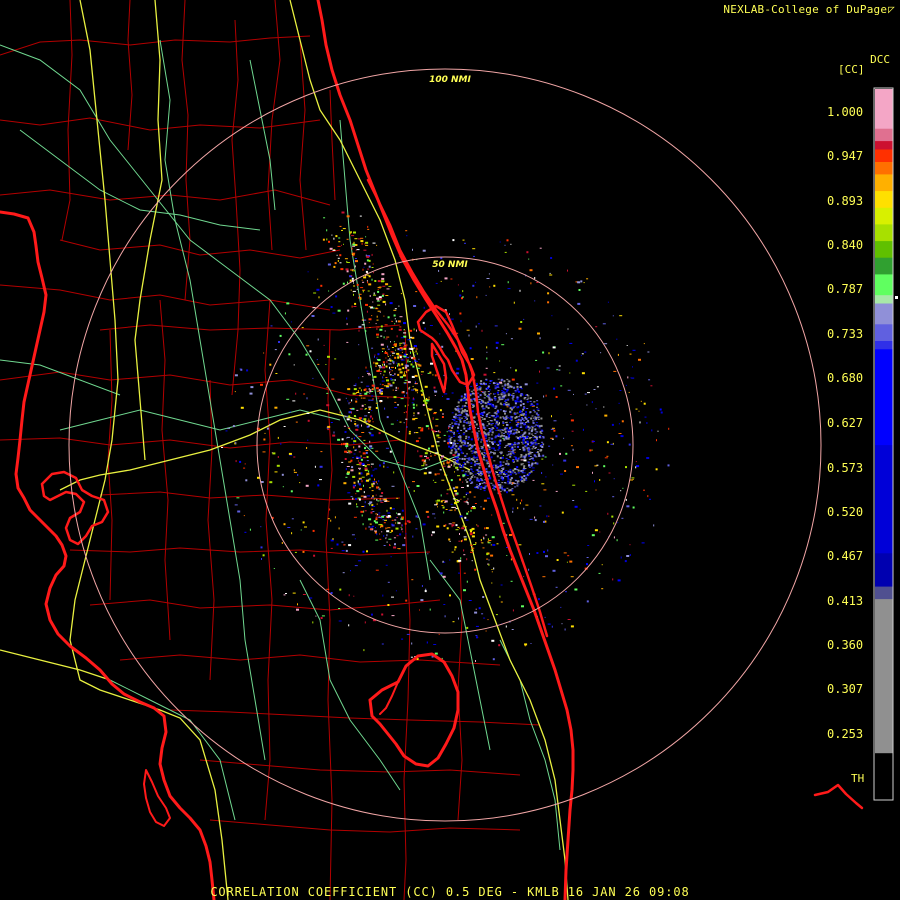 The image size is (900, 900). Describe the element at coordinates (884, 397) in the screenshot. I see `color-scale-segment` at that location.